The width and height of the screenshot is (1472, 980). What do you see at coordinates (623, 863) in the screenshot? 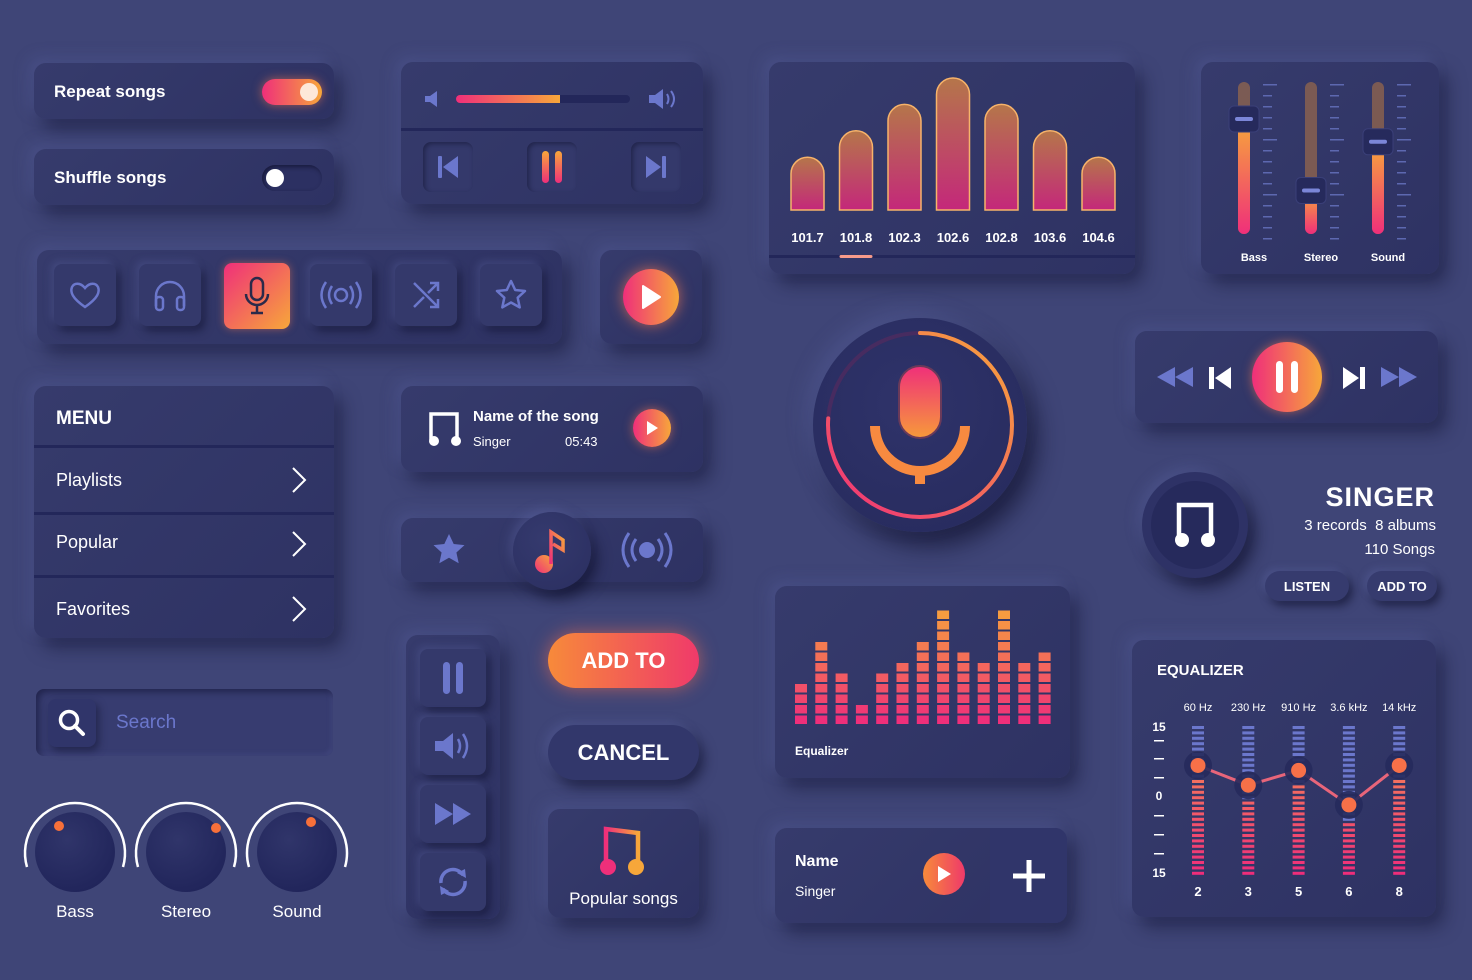
I see `popular-songs-tile: Popular songs` at bounding box center [623, 863].